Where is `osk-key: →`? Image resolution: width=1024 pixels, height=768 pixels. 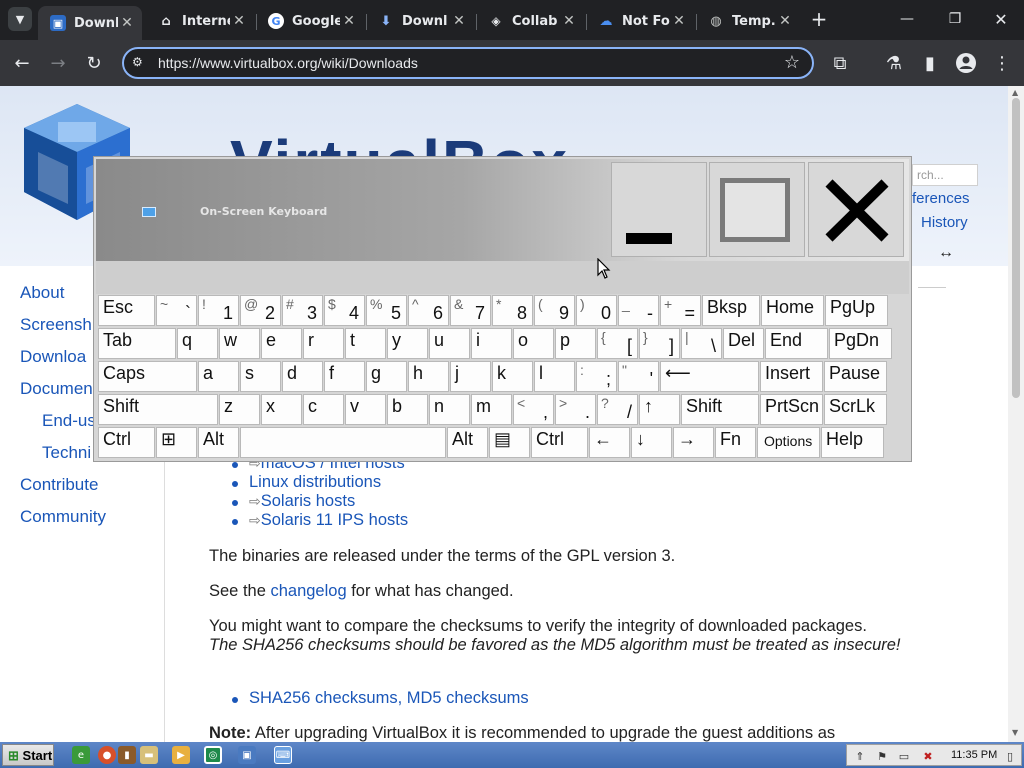
osk-key: → is located at coordinates (693, 442).